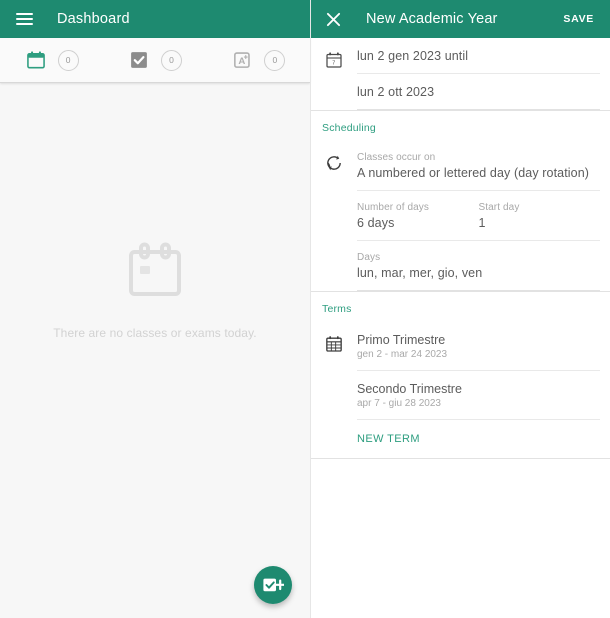  I want to click on classes-occur-label: Classes occur on, so click(396, 157).